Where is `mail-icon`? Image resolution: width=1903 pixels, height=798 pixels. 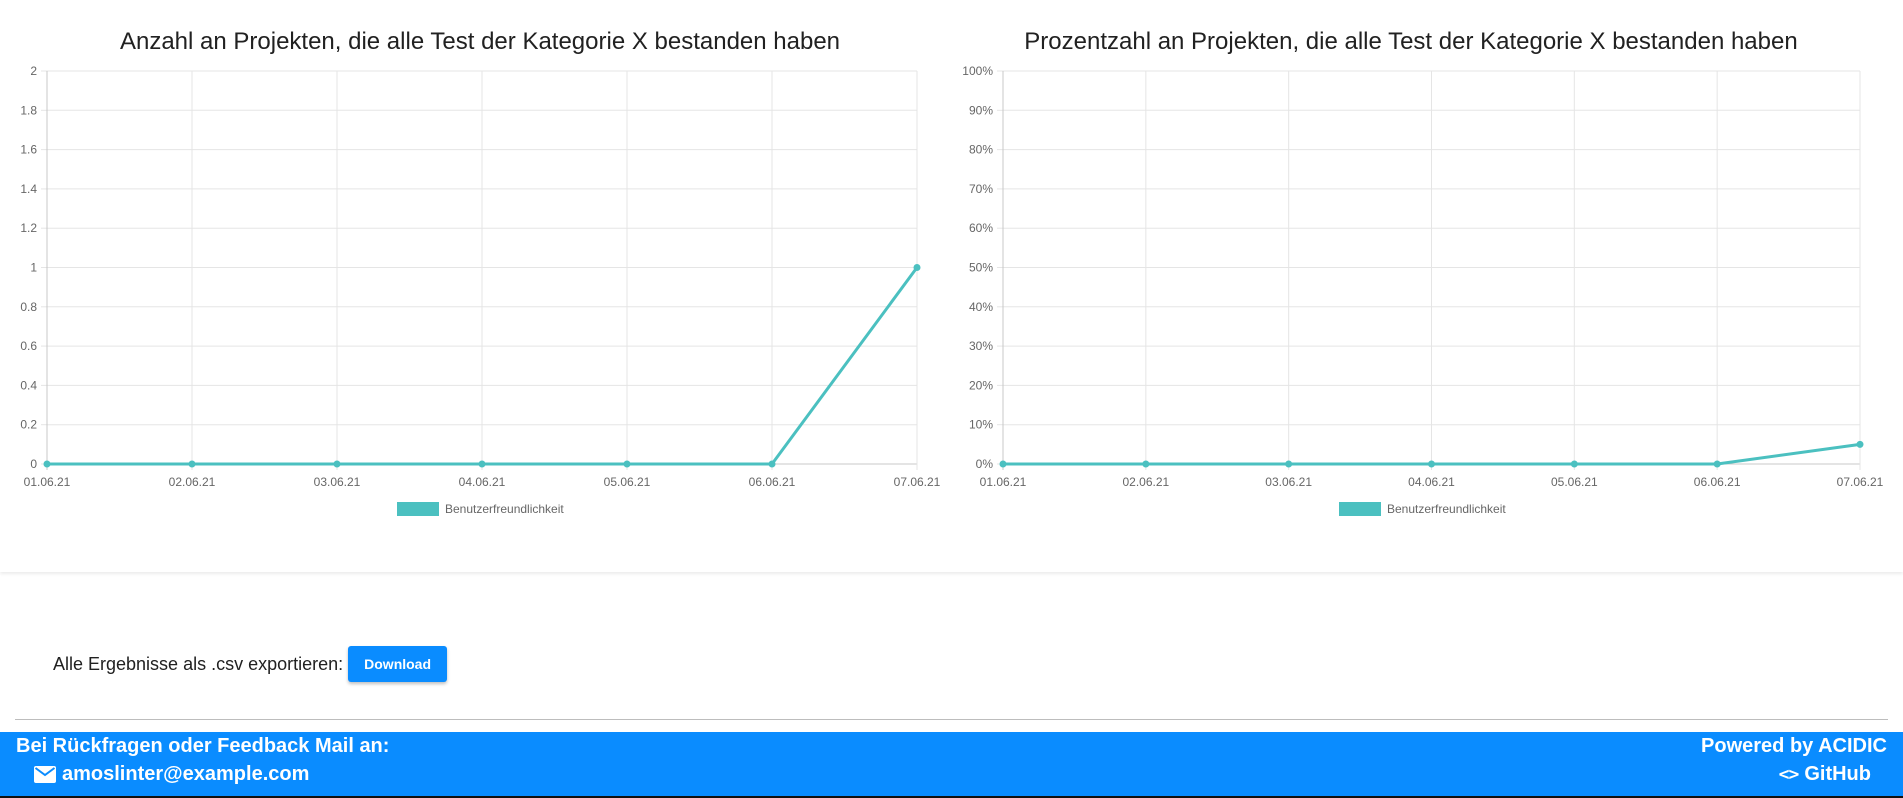
mail-icon is located at coordinates (45, 774).